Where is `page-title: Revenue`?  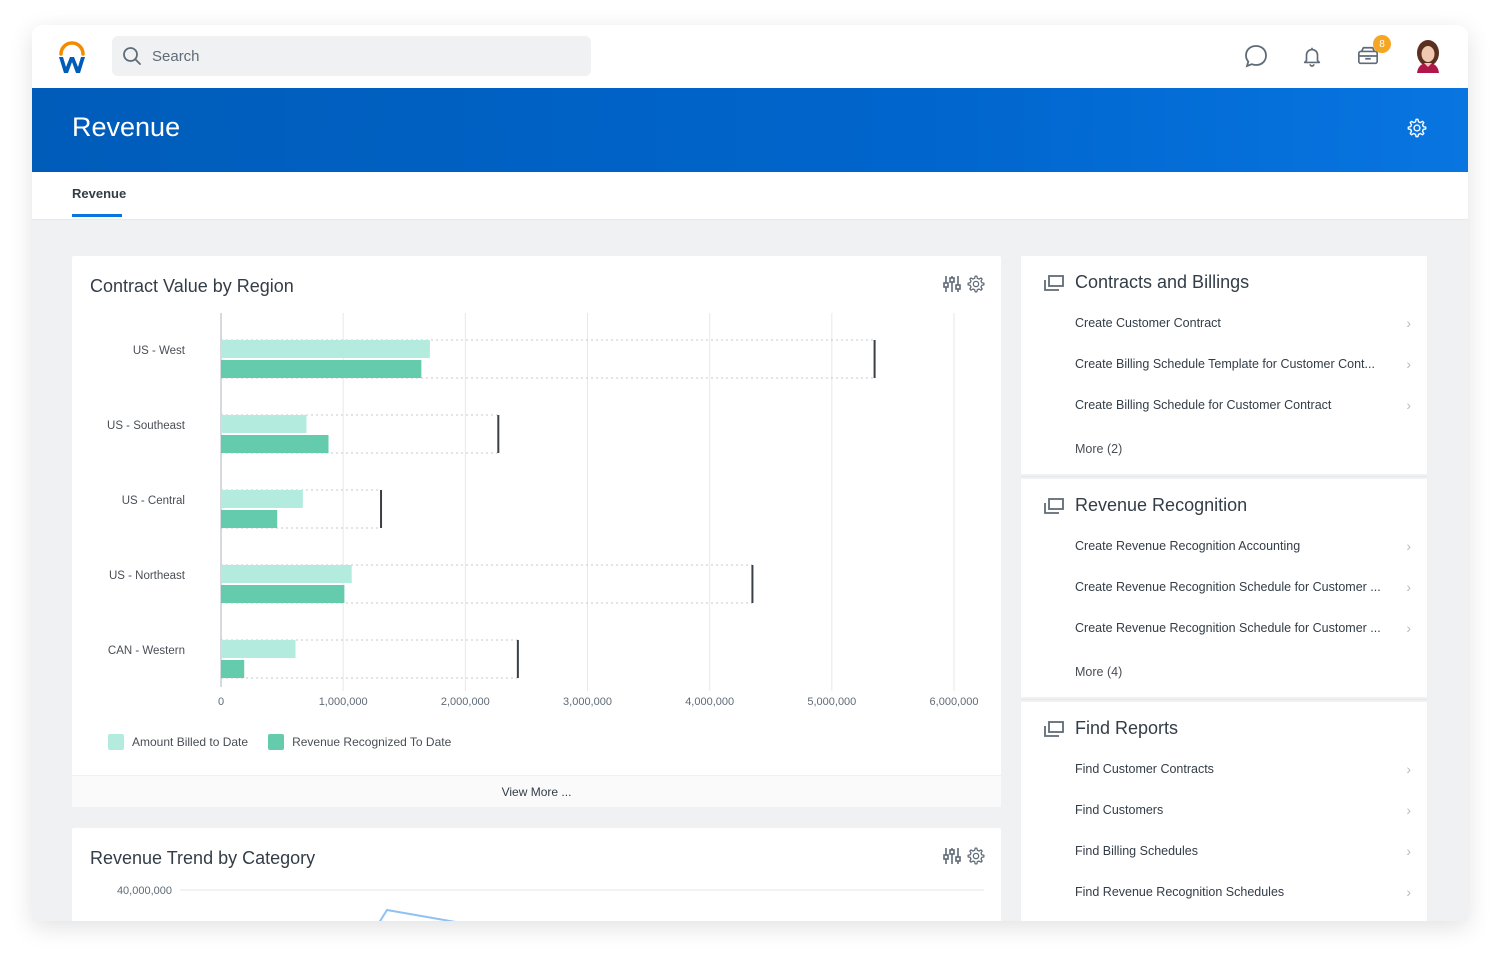 page-title: Revenue is located at coordinates (126, 127).